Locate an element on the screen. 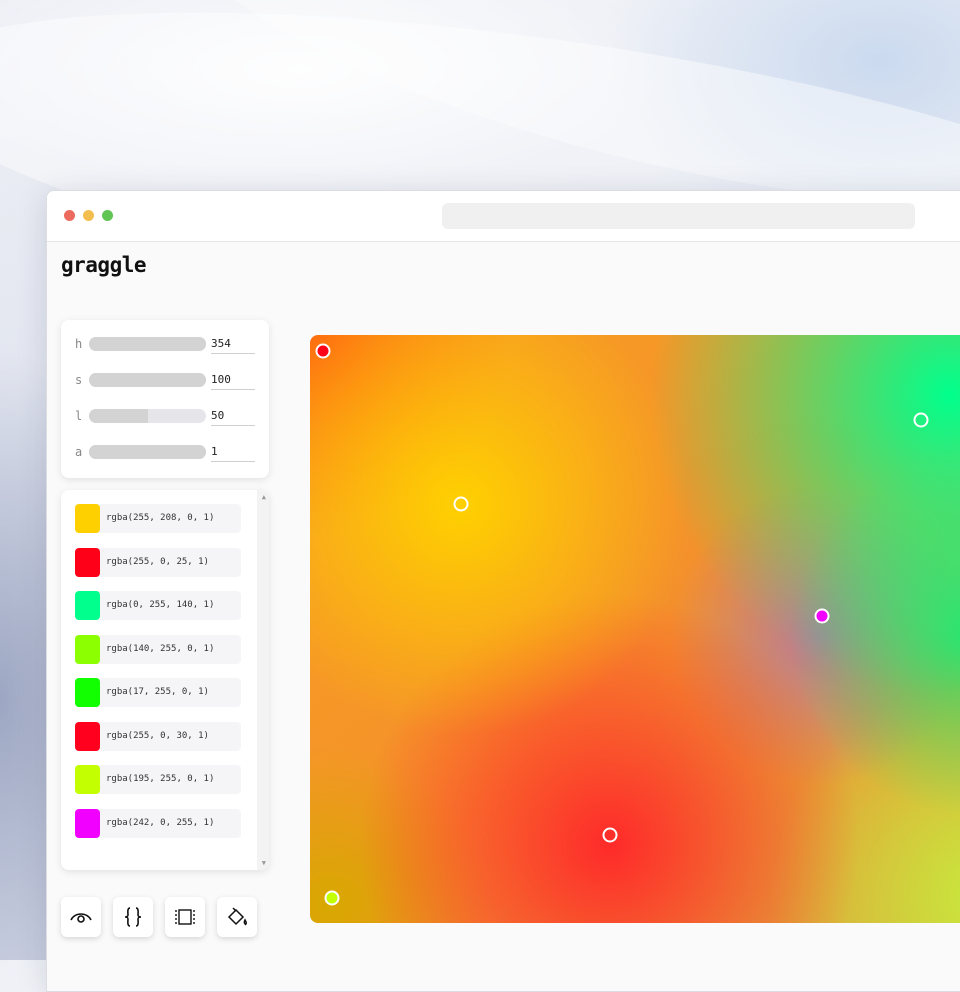 The width and height of the screenshot is (960, 992). braces-icon is located at coordinates (133, 917).